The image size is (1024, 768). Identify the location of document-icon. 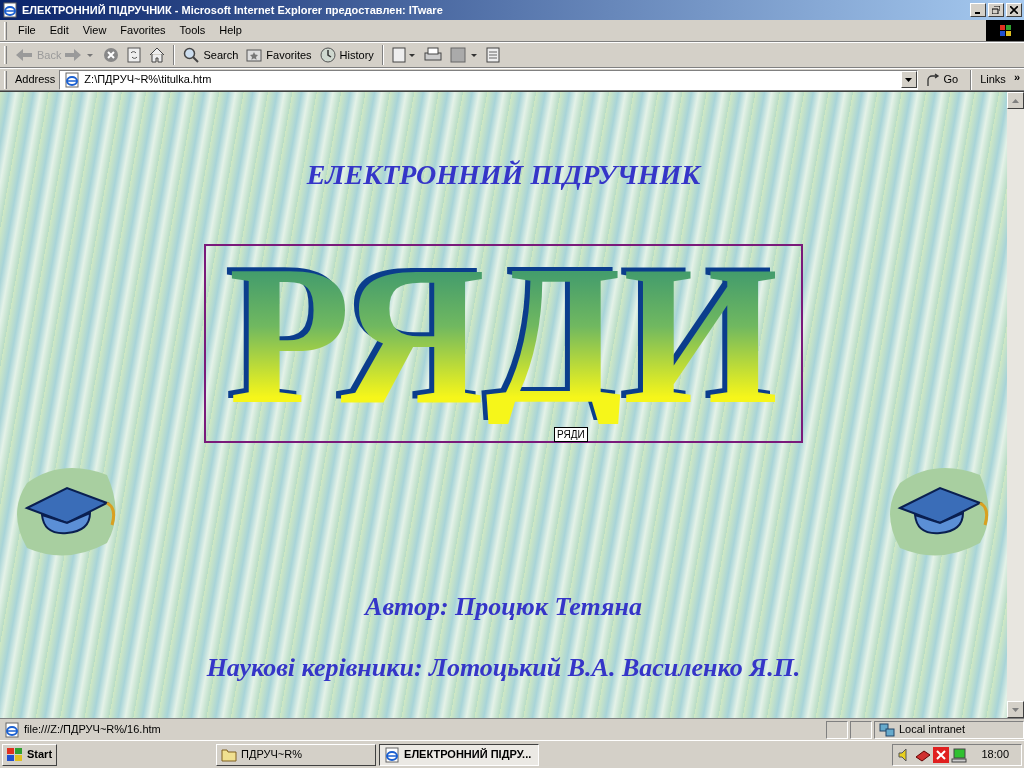
(492, 55).